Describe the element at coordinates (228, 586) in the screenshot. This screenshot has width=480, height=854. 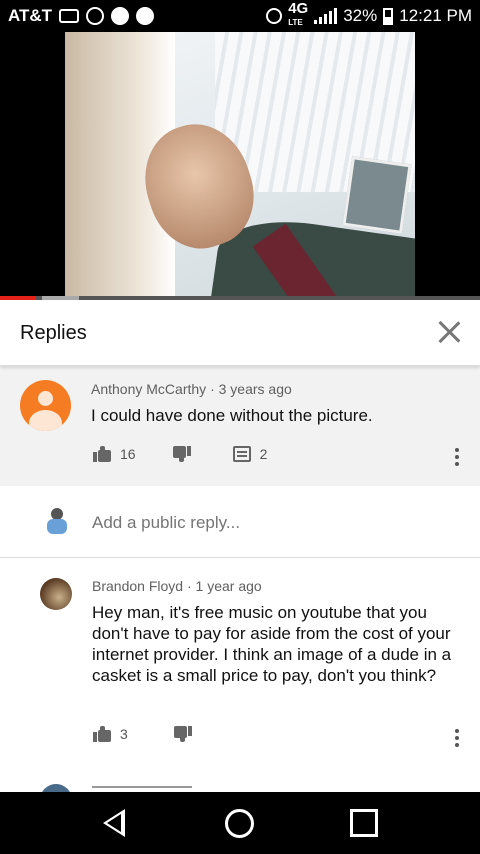
I see `reply-time: 1 year ago` at that location.